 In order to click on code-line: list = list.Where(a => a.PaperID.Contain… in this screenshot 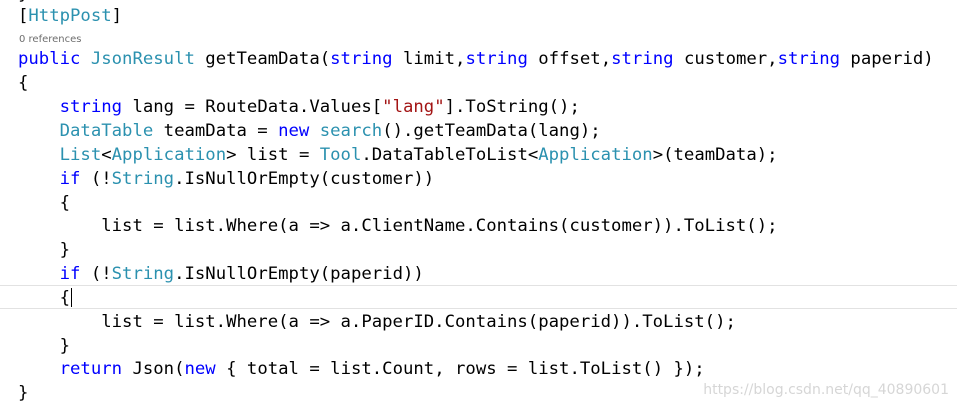, I will do `click(377, 322)`.